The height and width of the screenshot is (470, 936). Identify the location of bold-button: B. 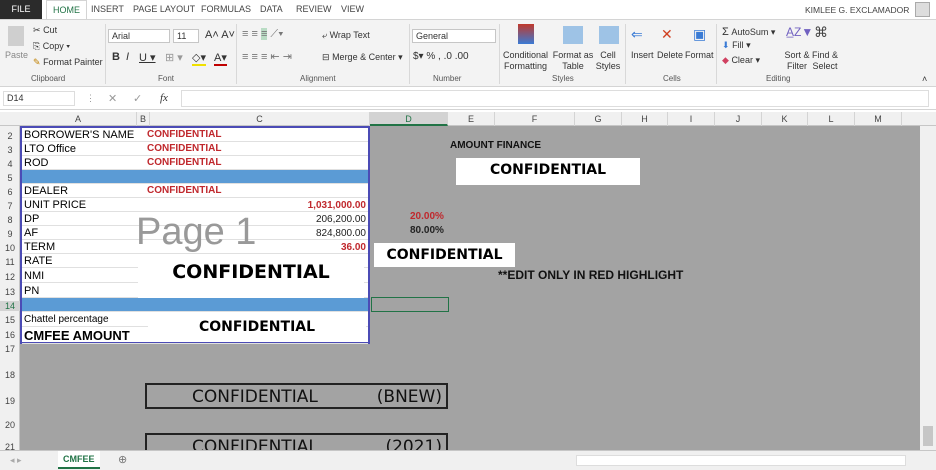
(116, 57).